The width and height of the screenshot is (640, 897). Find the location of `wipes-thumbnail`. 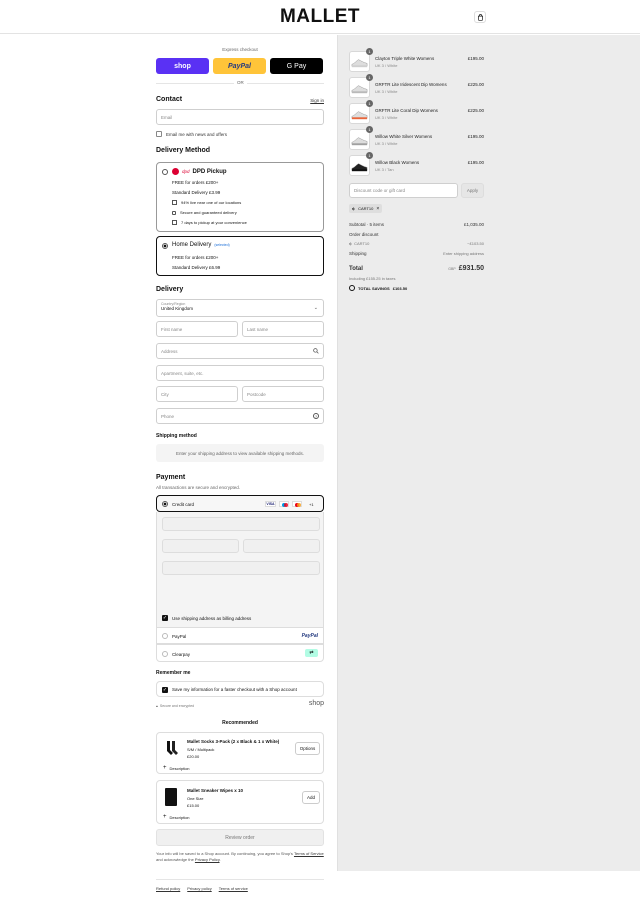

wipes-thumbnail is located at coordinates (171, 797).